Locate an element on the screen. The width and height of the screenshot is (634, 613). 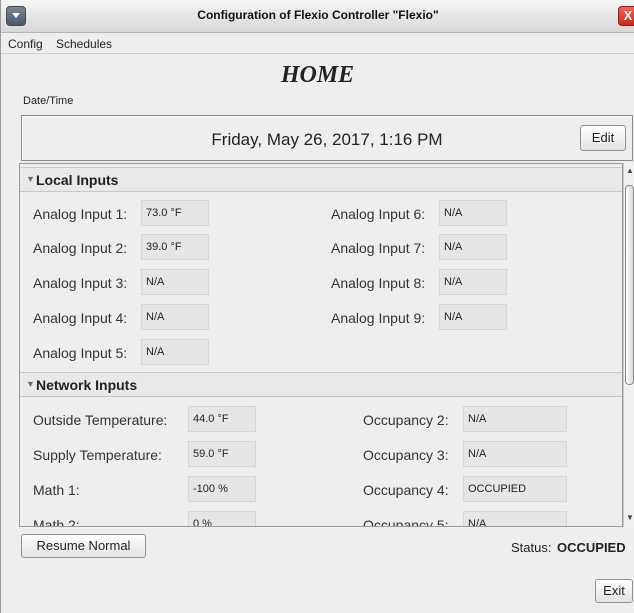
supply-temperature-label: Supply Temperature: is located at coordinates (97, 455).